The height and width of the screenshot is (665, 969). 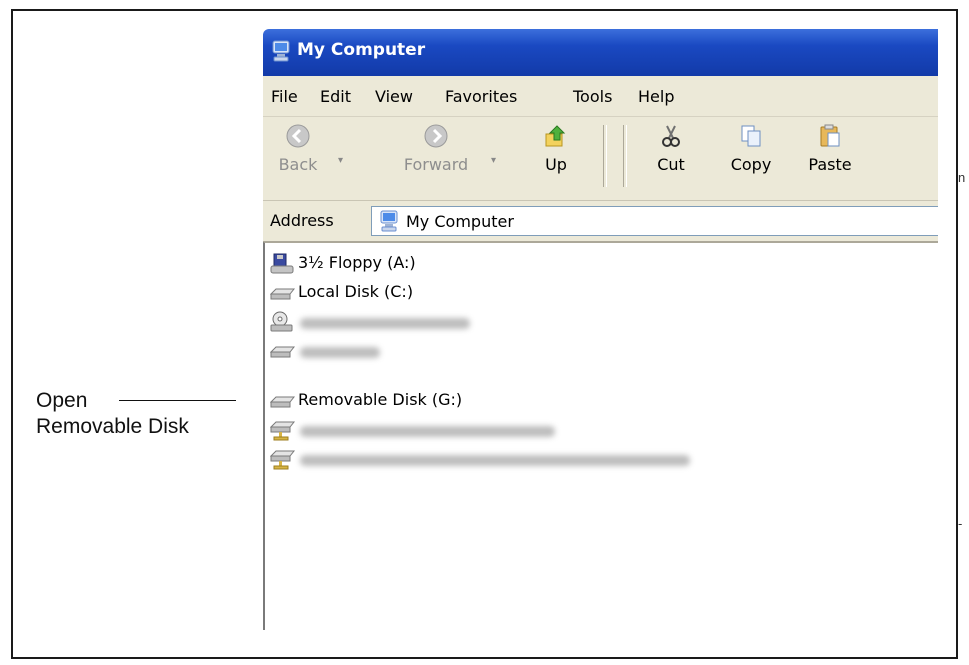 I want to click on forward-dropdown-icon: ▾, so click(x=493, y=160).